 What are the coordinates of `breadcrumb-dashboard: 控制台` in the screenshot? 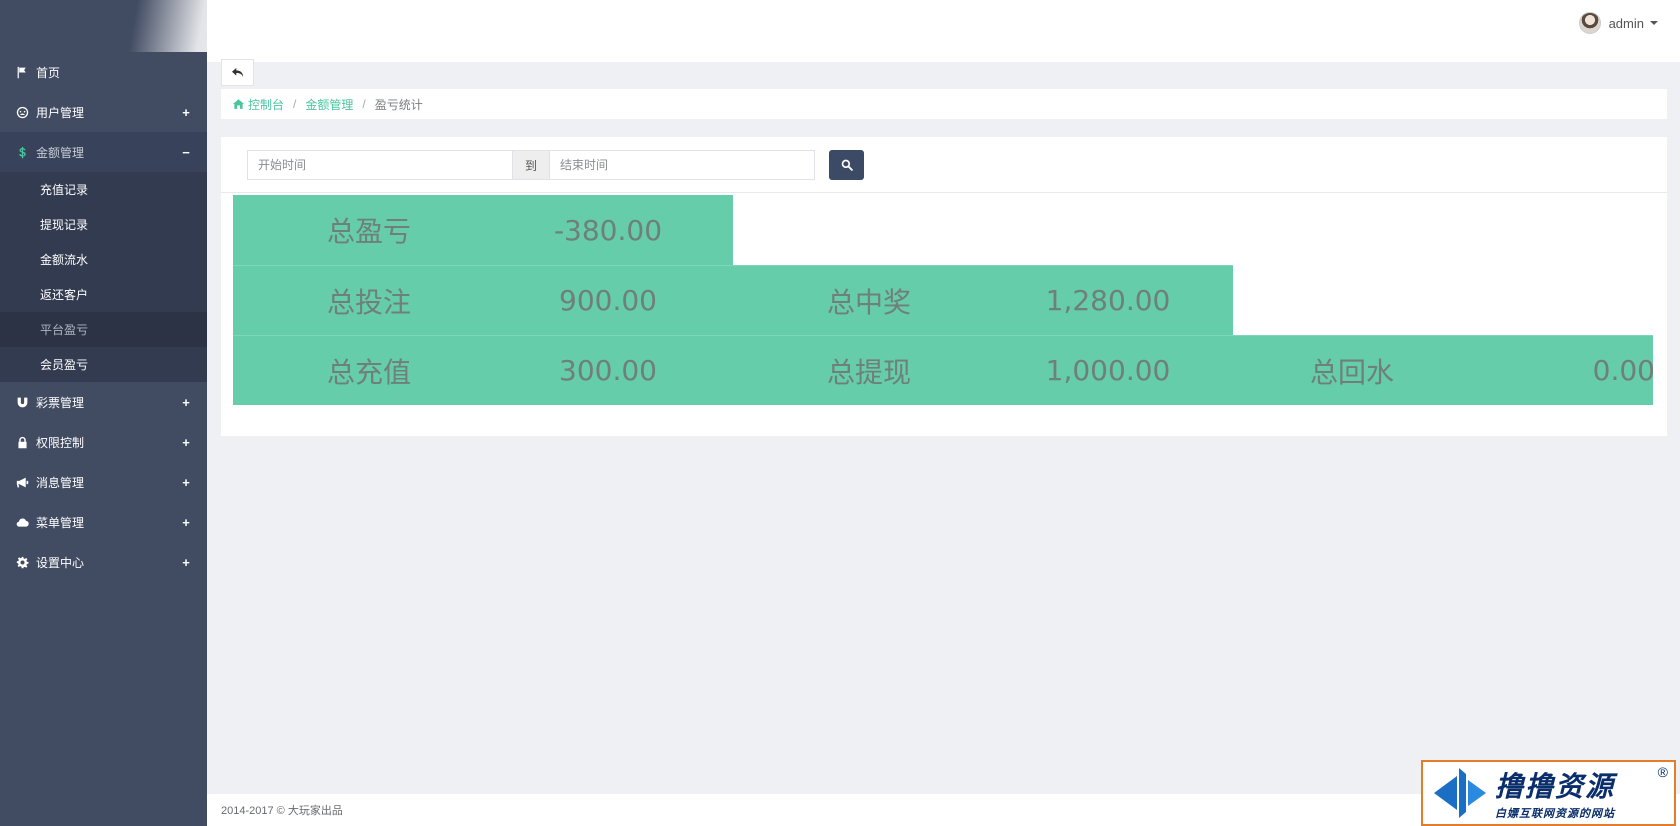 It's located at (266, 104).